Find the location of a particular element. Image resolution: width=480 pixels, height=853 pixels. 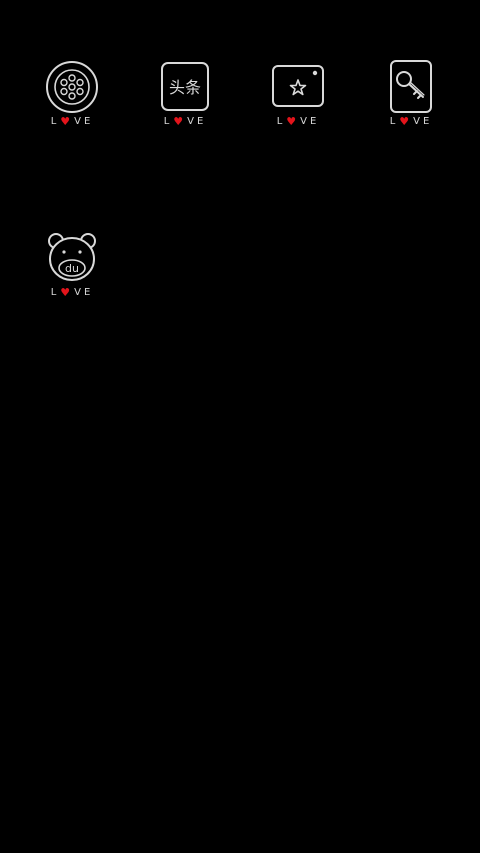

app-icon-bear-du: du L ♥ V E is located at coordinates (72, 271).